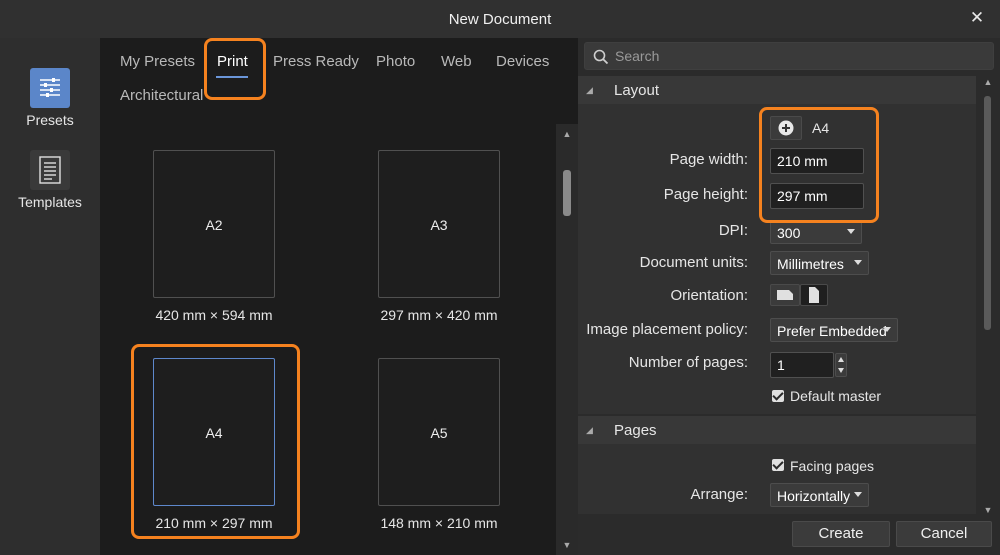  I want to click on page-height-field, so click(817, 196).